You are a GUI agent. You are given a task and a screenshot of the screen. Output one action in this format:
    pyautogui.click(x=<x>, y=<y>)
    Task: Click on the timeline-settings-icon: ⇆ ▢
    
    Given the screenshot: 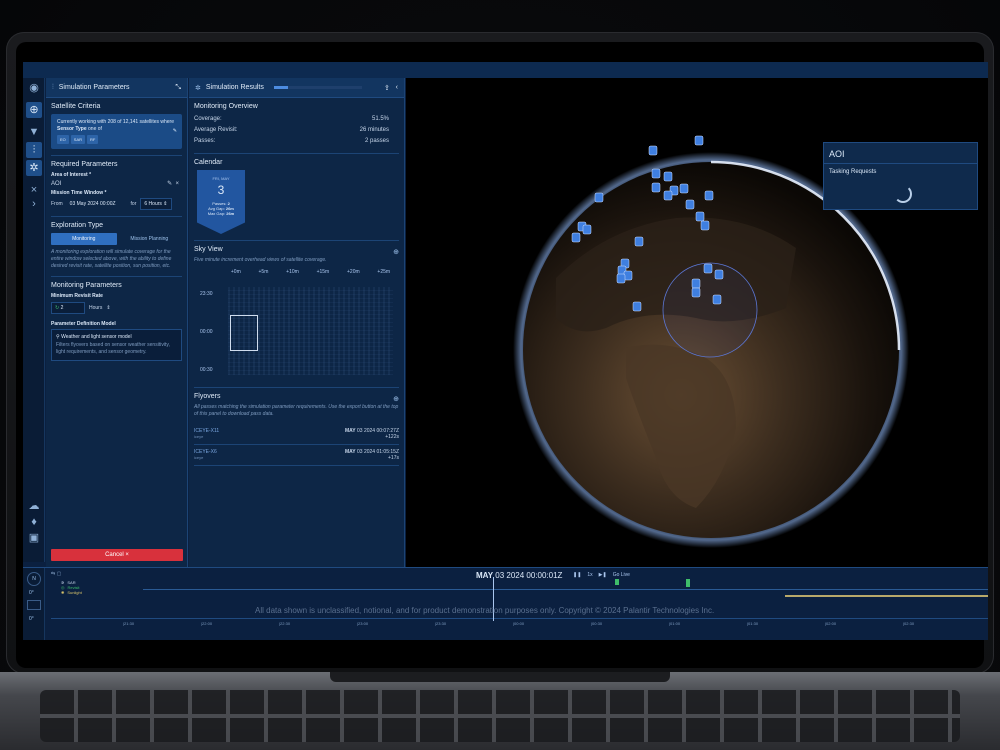 What is the action you would take?
    pyautogui.click(x=56, y=574)
    